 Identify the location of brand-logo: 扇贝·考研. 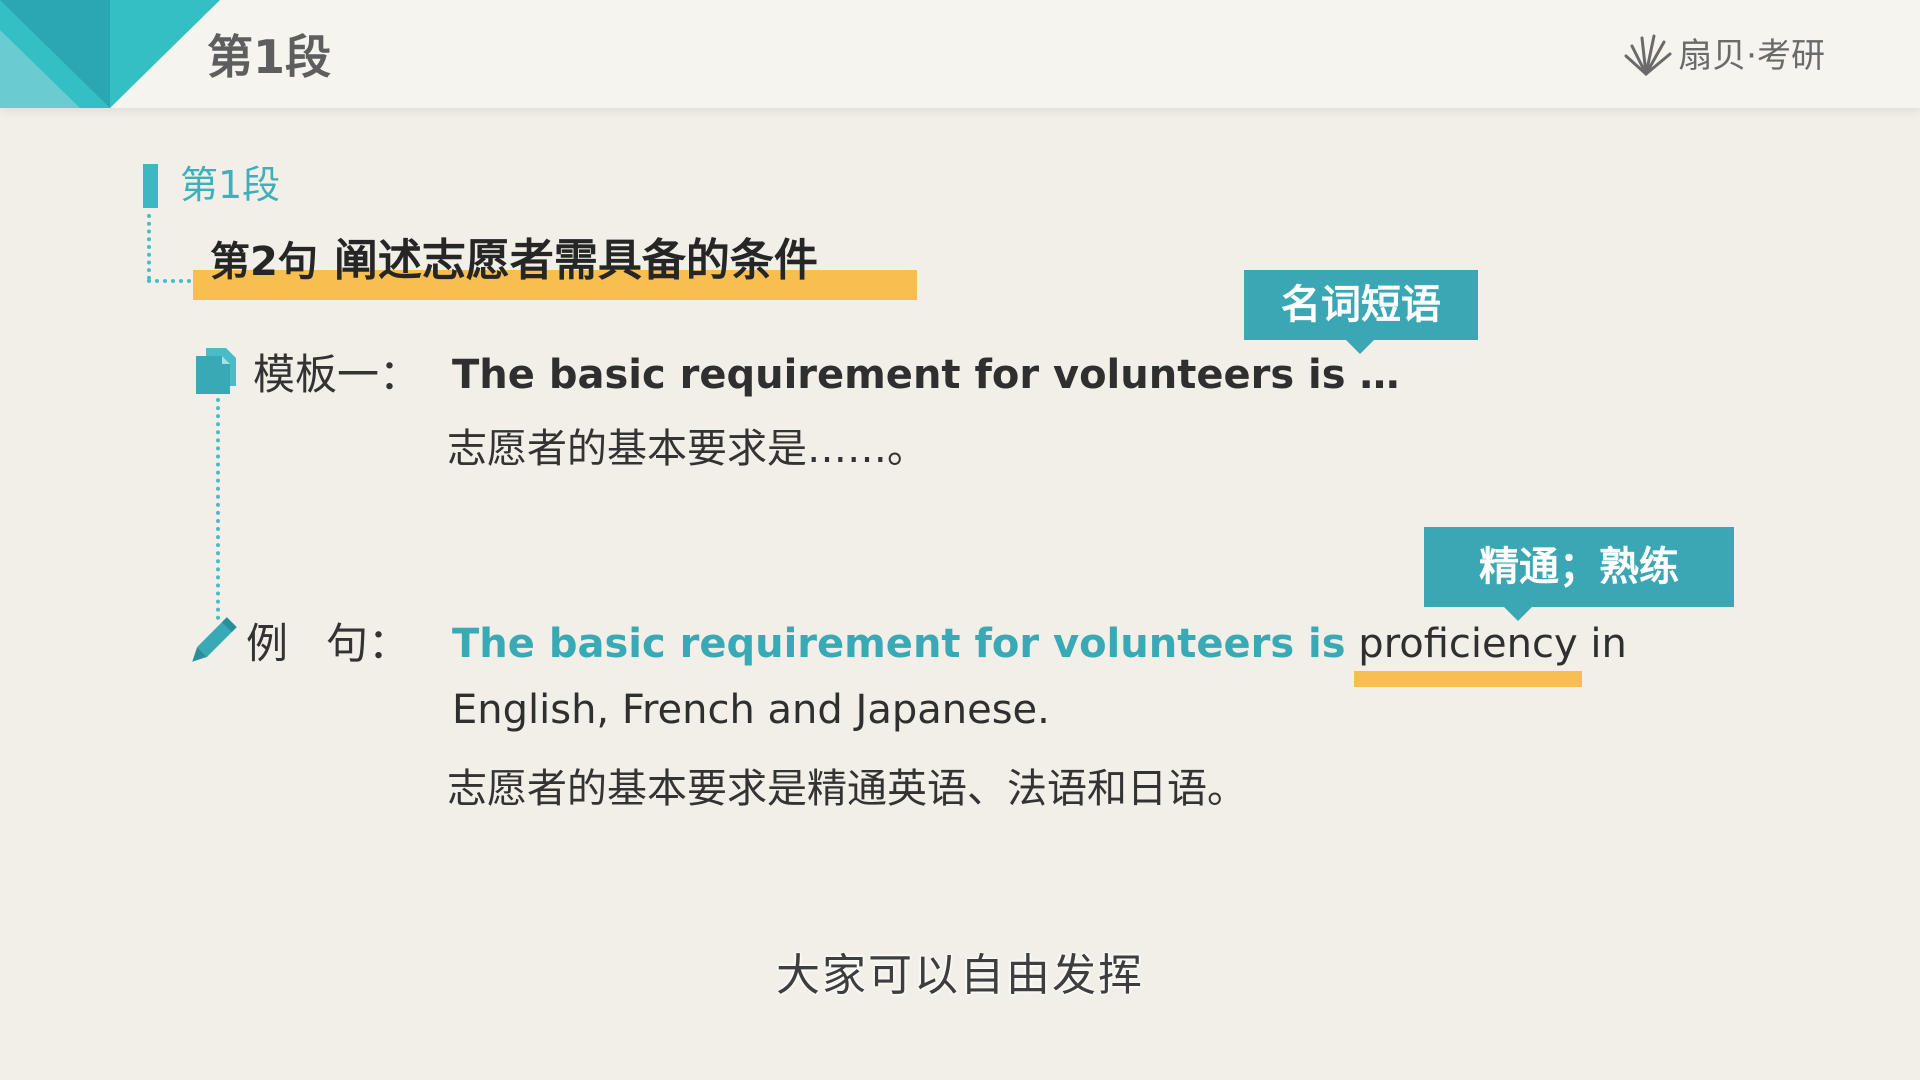
(1724, 56).